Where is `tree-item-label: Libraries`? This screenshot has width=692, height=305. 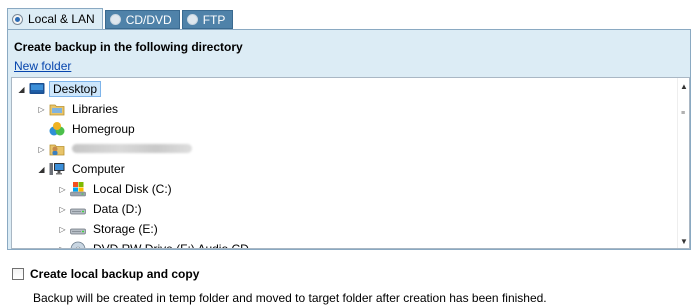 tree-item-label: Libraries is located at coordinates (95, 109).